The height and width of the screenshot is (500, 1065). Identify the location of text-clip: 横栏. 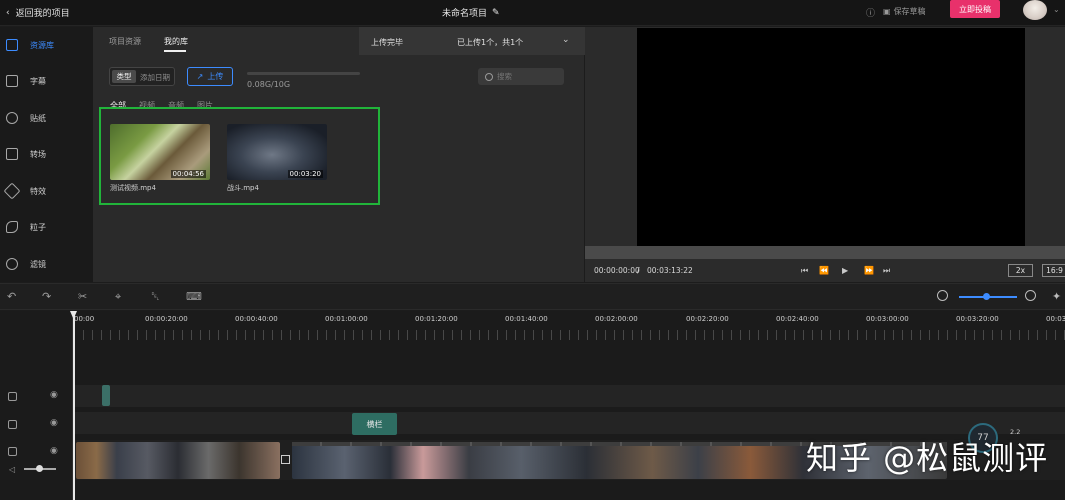
(374, 424).